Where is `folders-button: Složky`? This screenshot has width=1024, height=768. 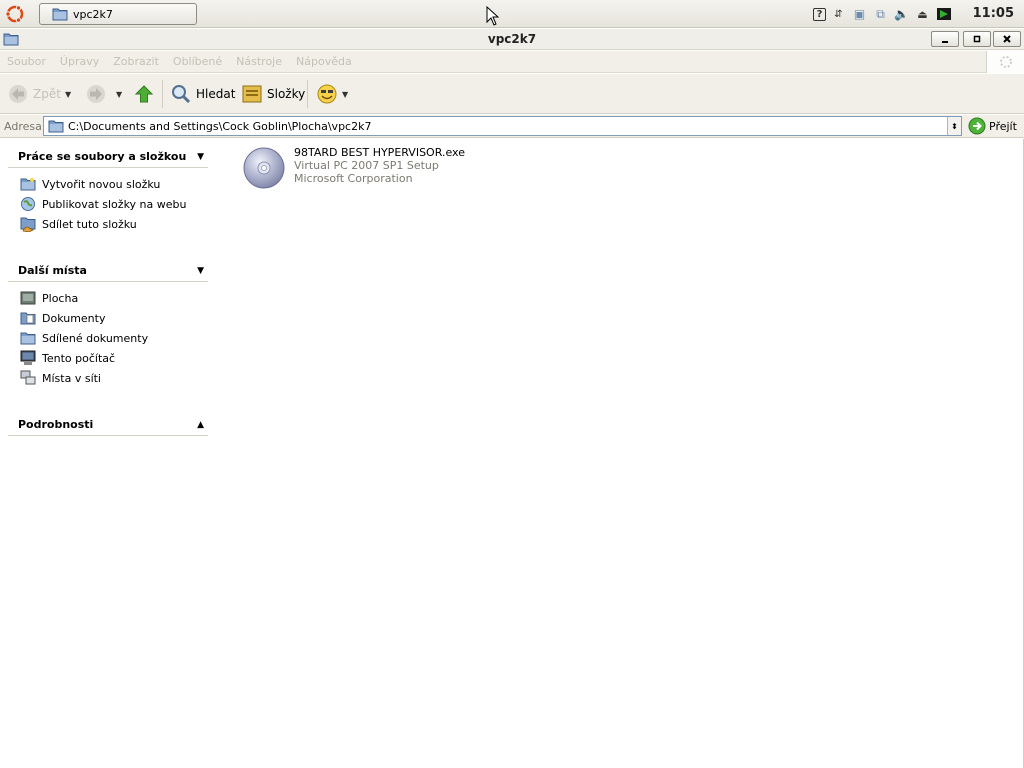 folders-button: Složky is located at coordinates (273, 94).